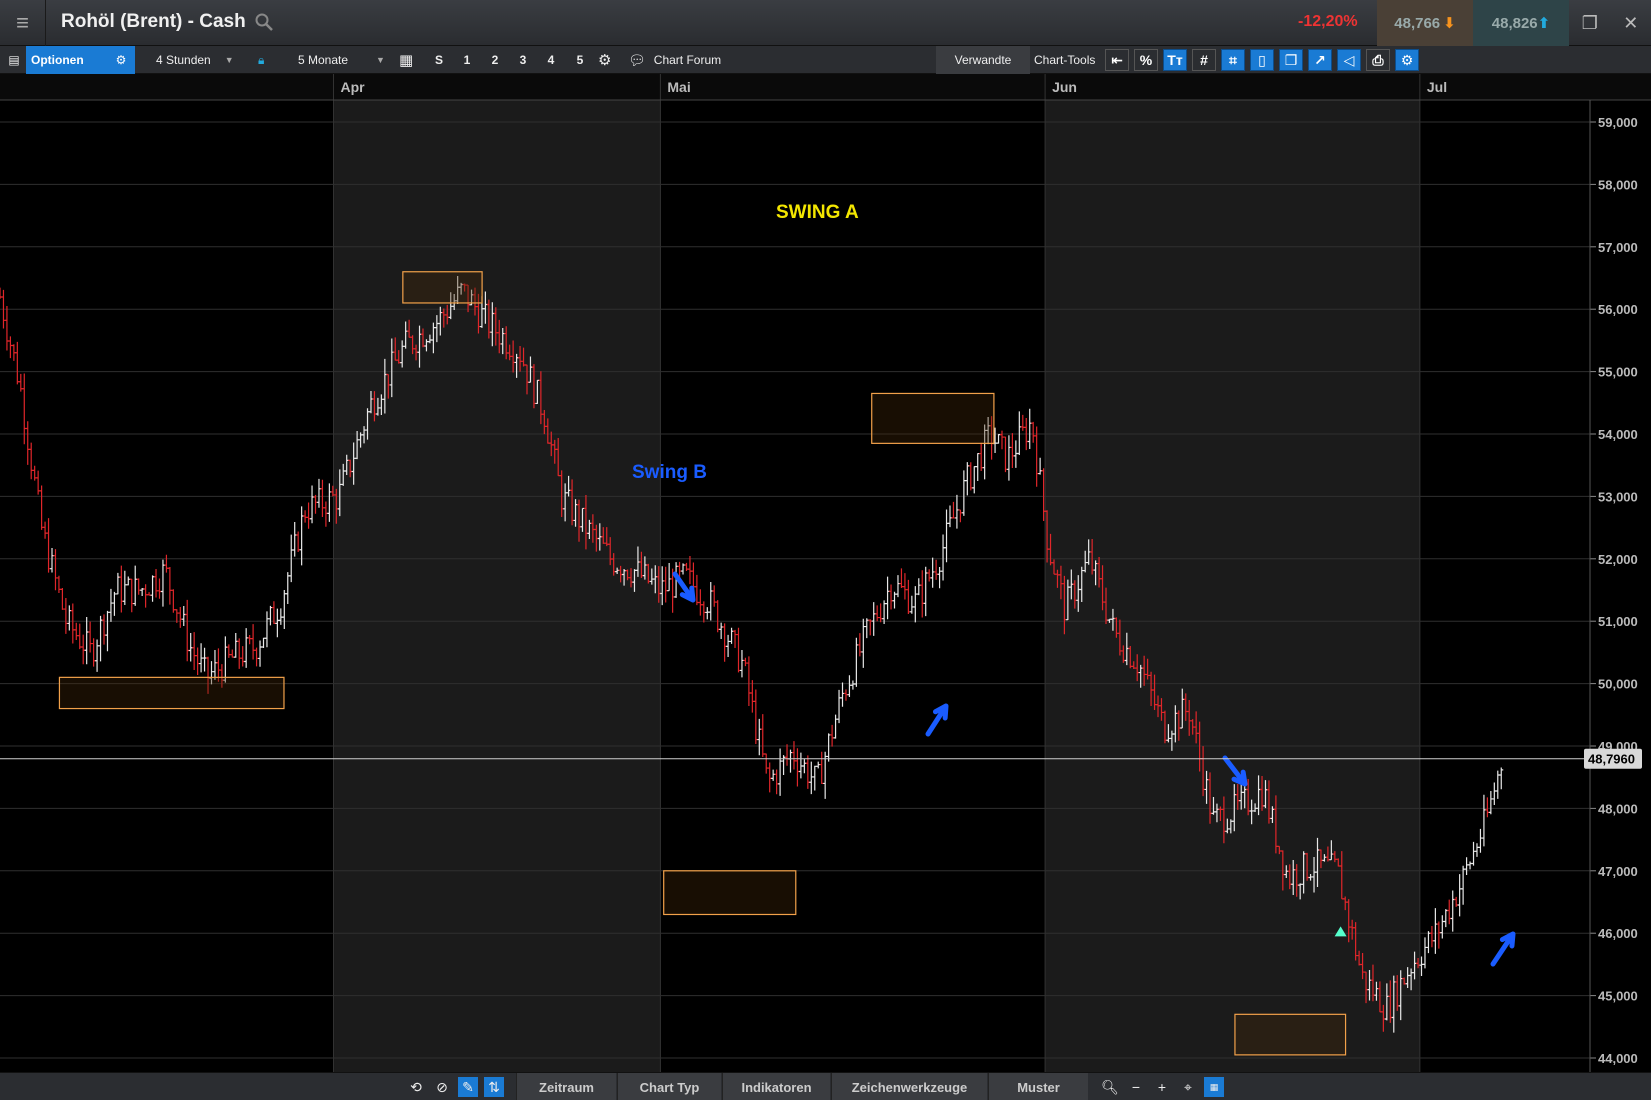 This screenshot has width=1651, height=1100. I want to click on annotation-swing-a: SWING A, so click(817, 212).